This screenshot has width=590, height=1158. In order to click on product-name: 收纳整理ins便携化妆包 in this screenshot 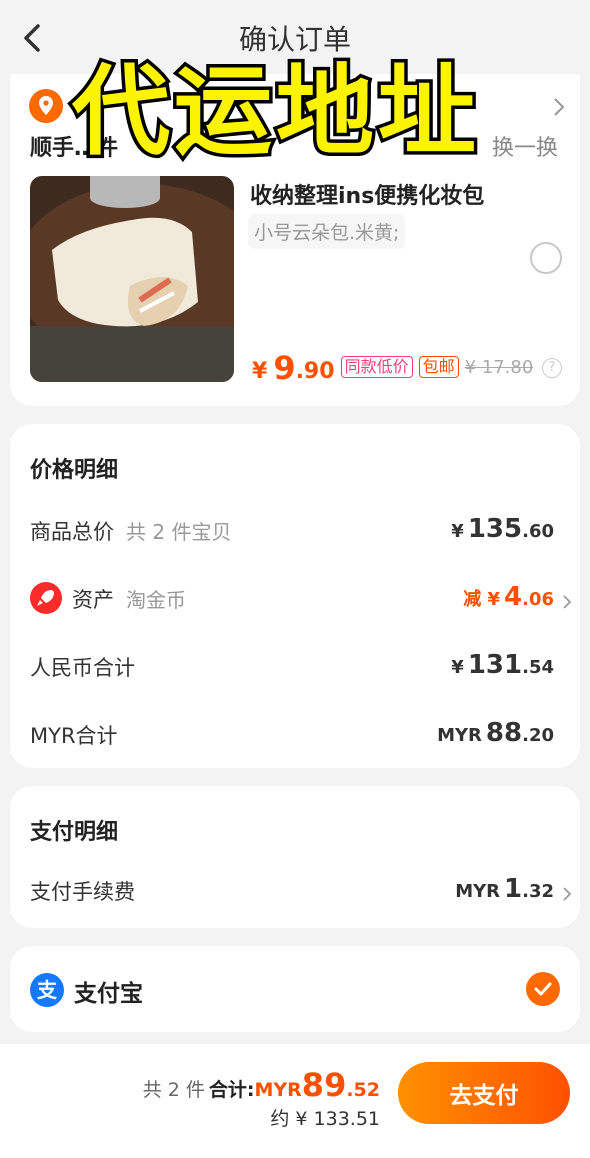, I will do `click(367, 194)`.